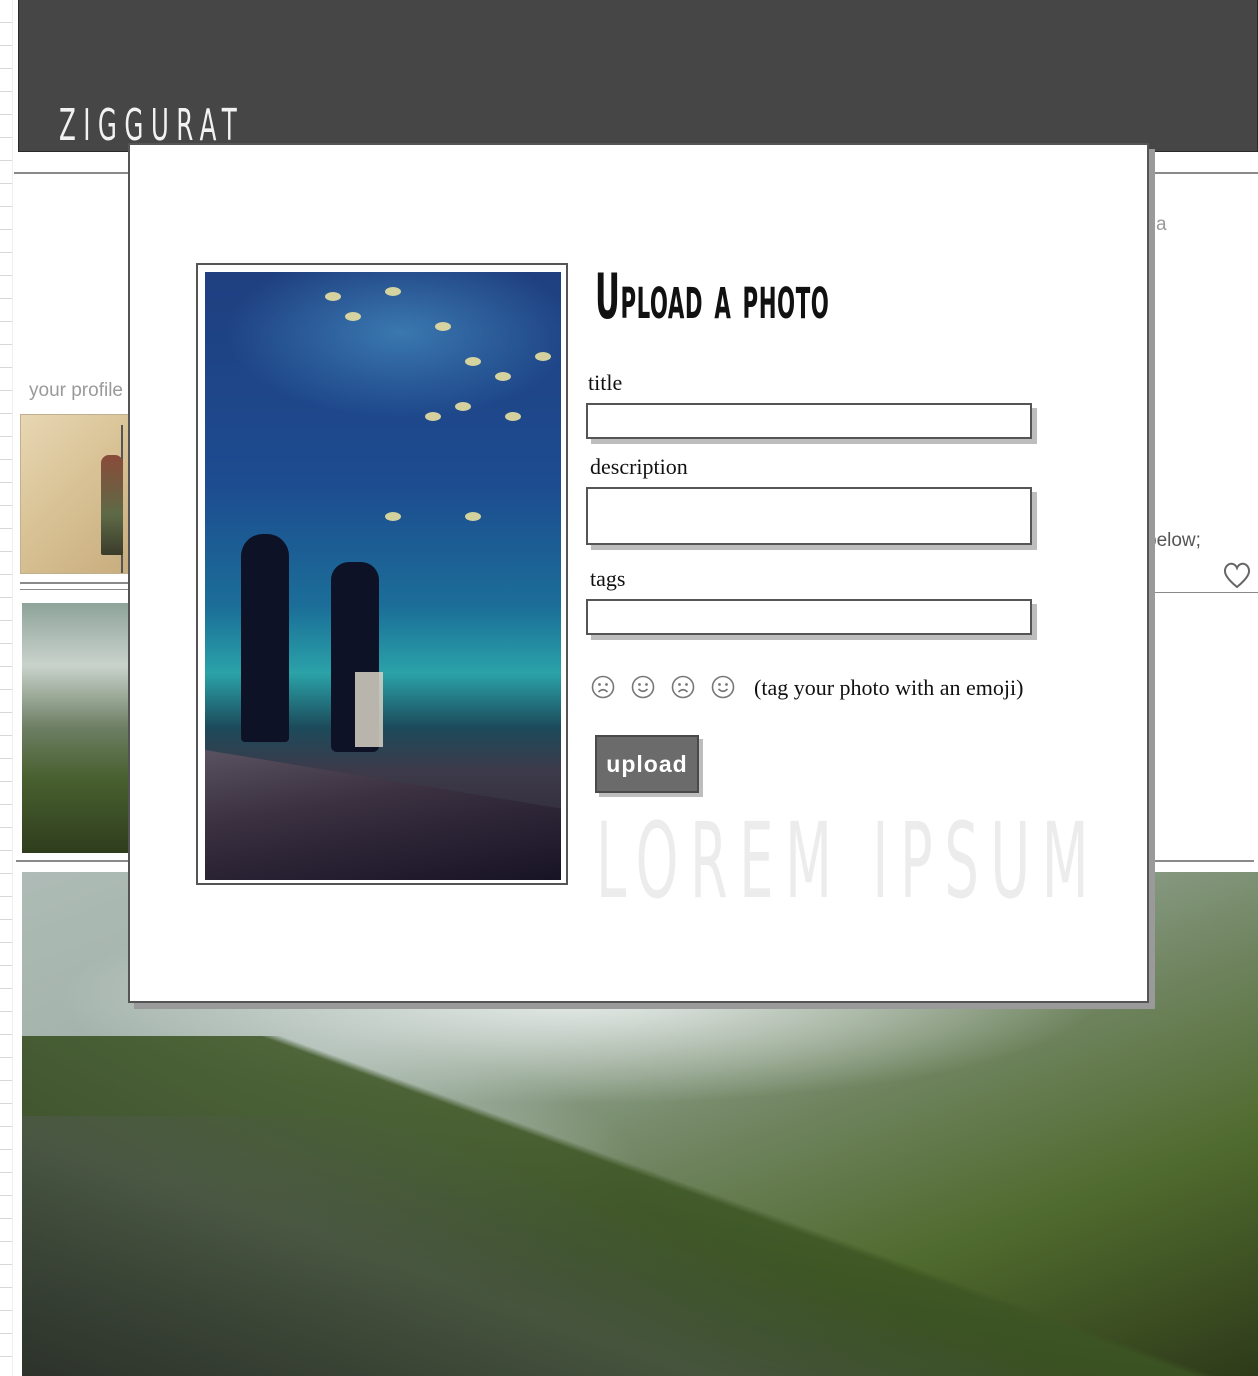  I want to click on description-label: description, so click(639, 466).